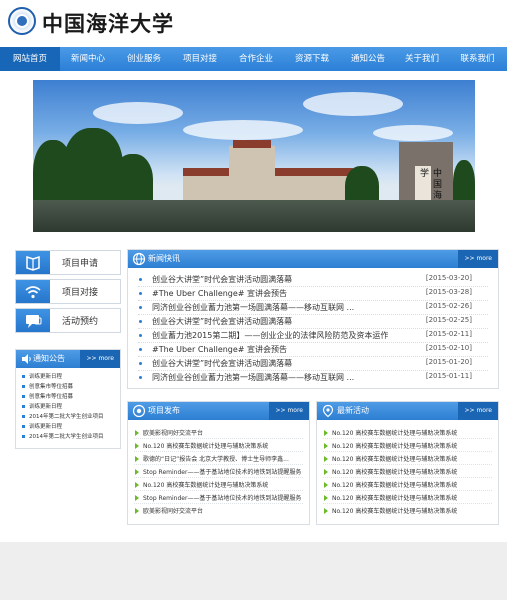 Image resolution: width=507 pixels, height=600 pixels. I want to click on news-item: 同济创业谷创业蓄力池第一场圆满落幕——移动互联网 ... [2015-02-26], so click(313, 308).